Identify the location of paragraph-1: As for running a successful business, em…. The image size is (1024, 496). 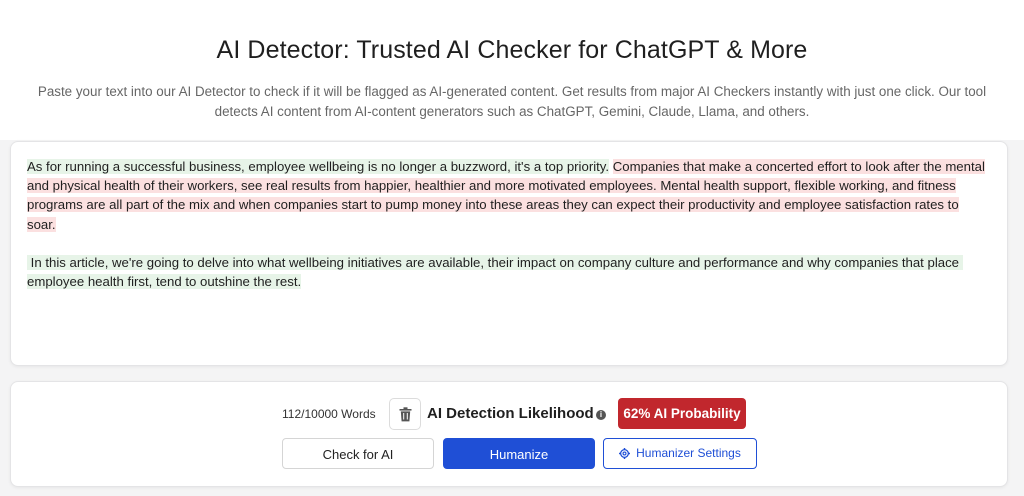
(507, 195).